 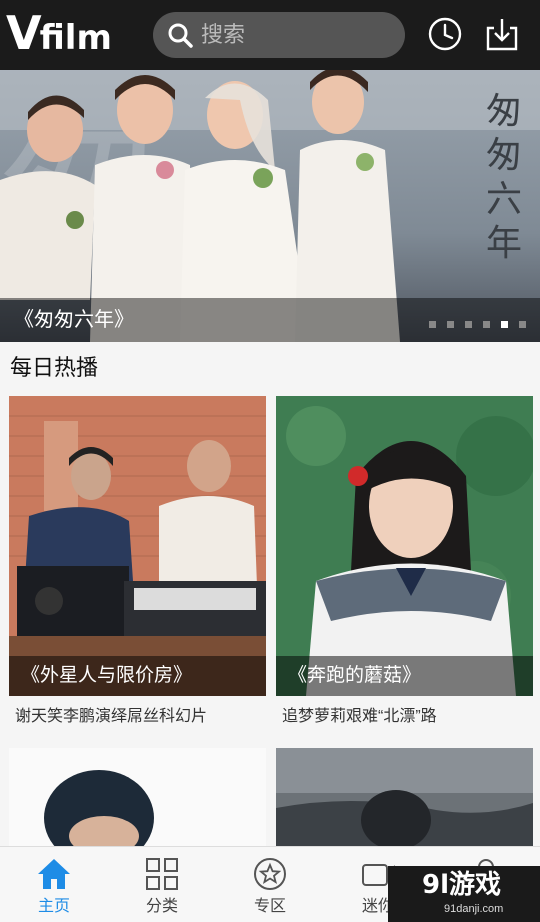 What do you see at coordinates (53, 906) in the screenshot?
I see `tab-label: 主页` at bounding box center [53, 906].